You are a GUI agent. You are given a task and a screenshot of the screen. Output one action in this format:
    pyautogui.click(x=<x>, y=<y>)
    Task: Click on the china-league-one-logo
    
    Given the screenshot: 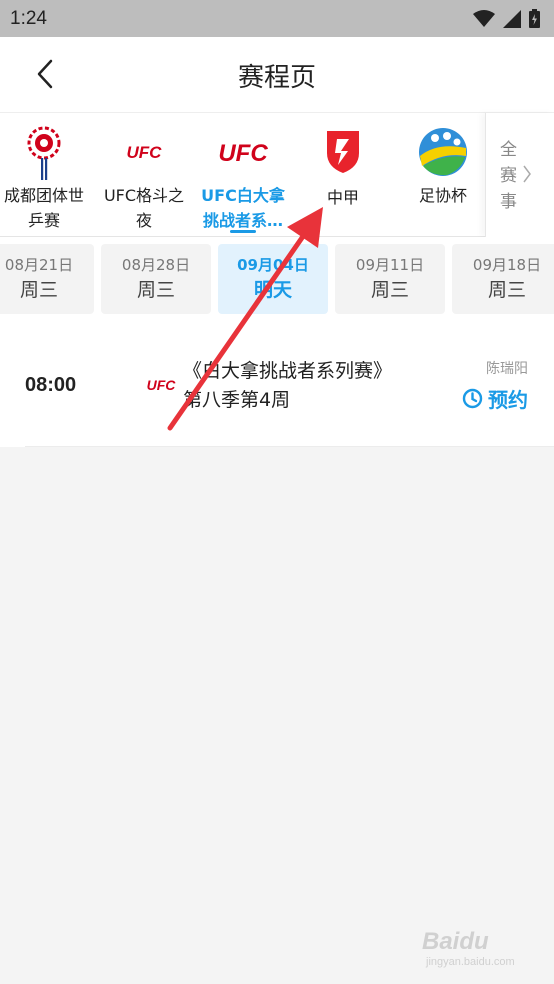 What is the action you would take?
    pyautogui.click(x=343, y=152)
    